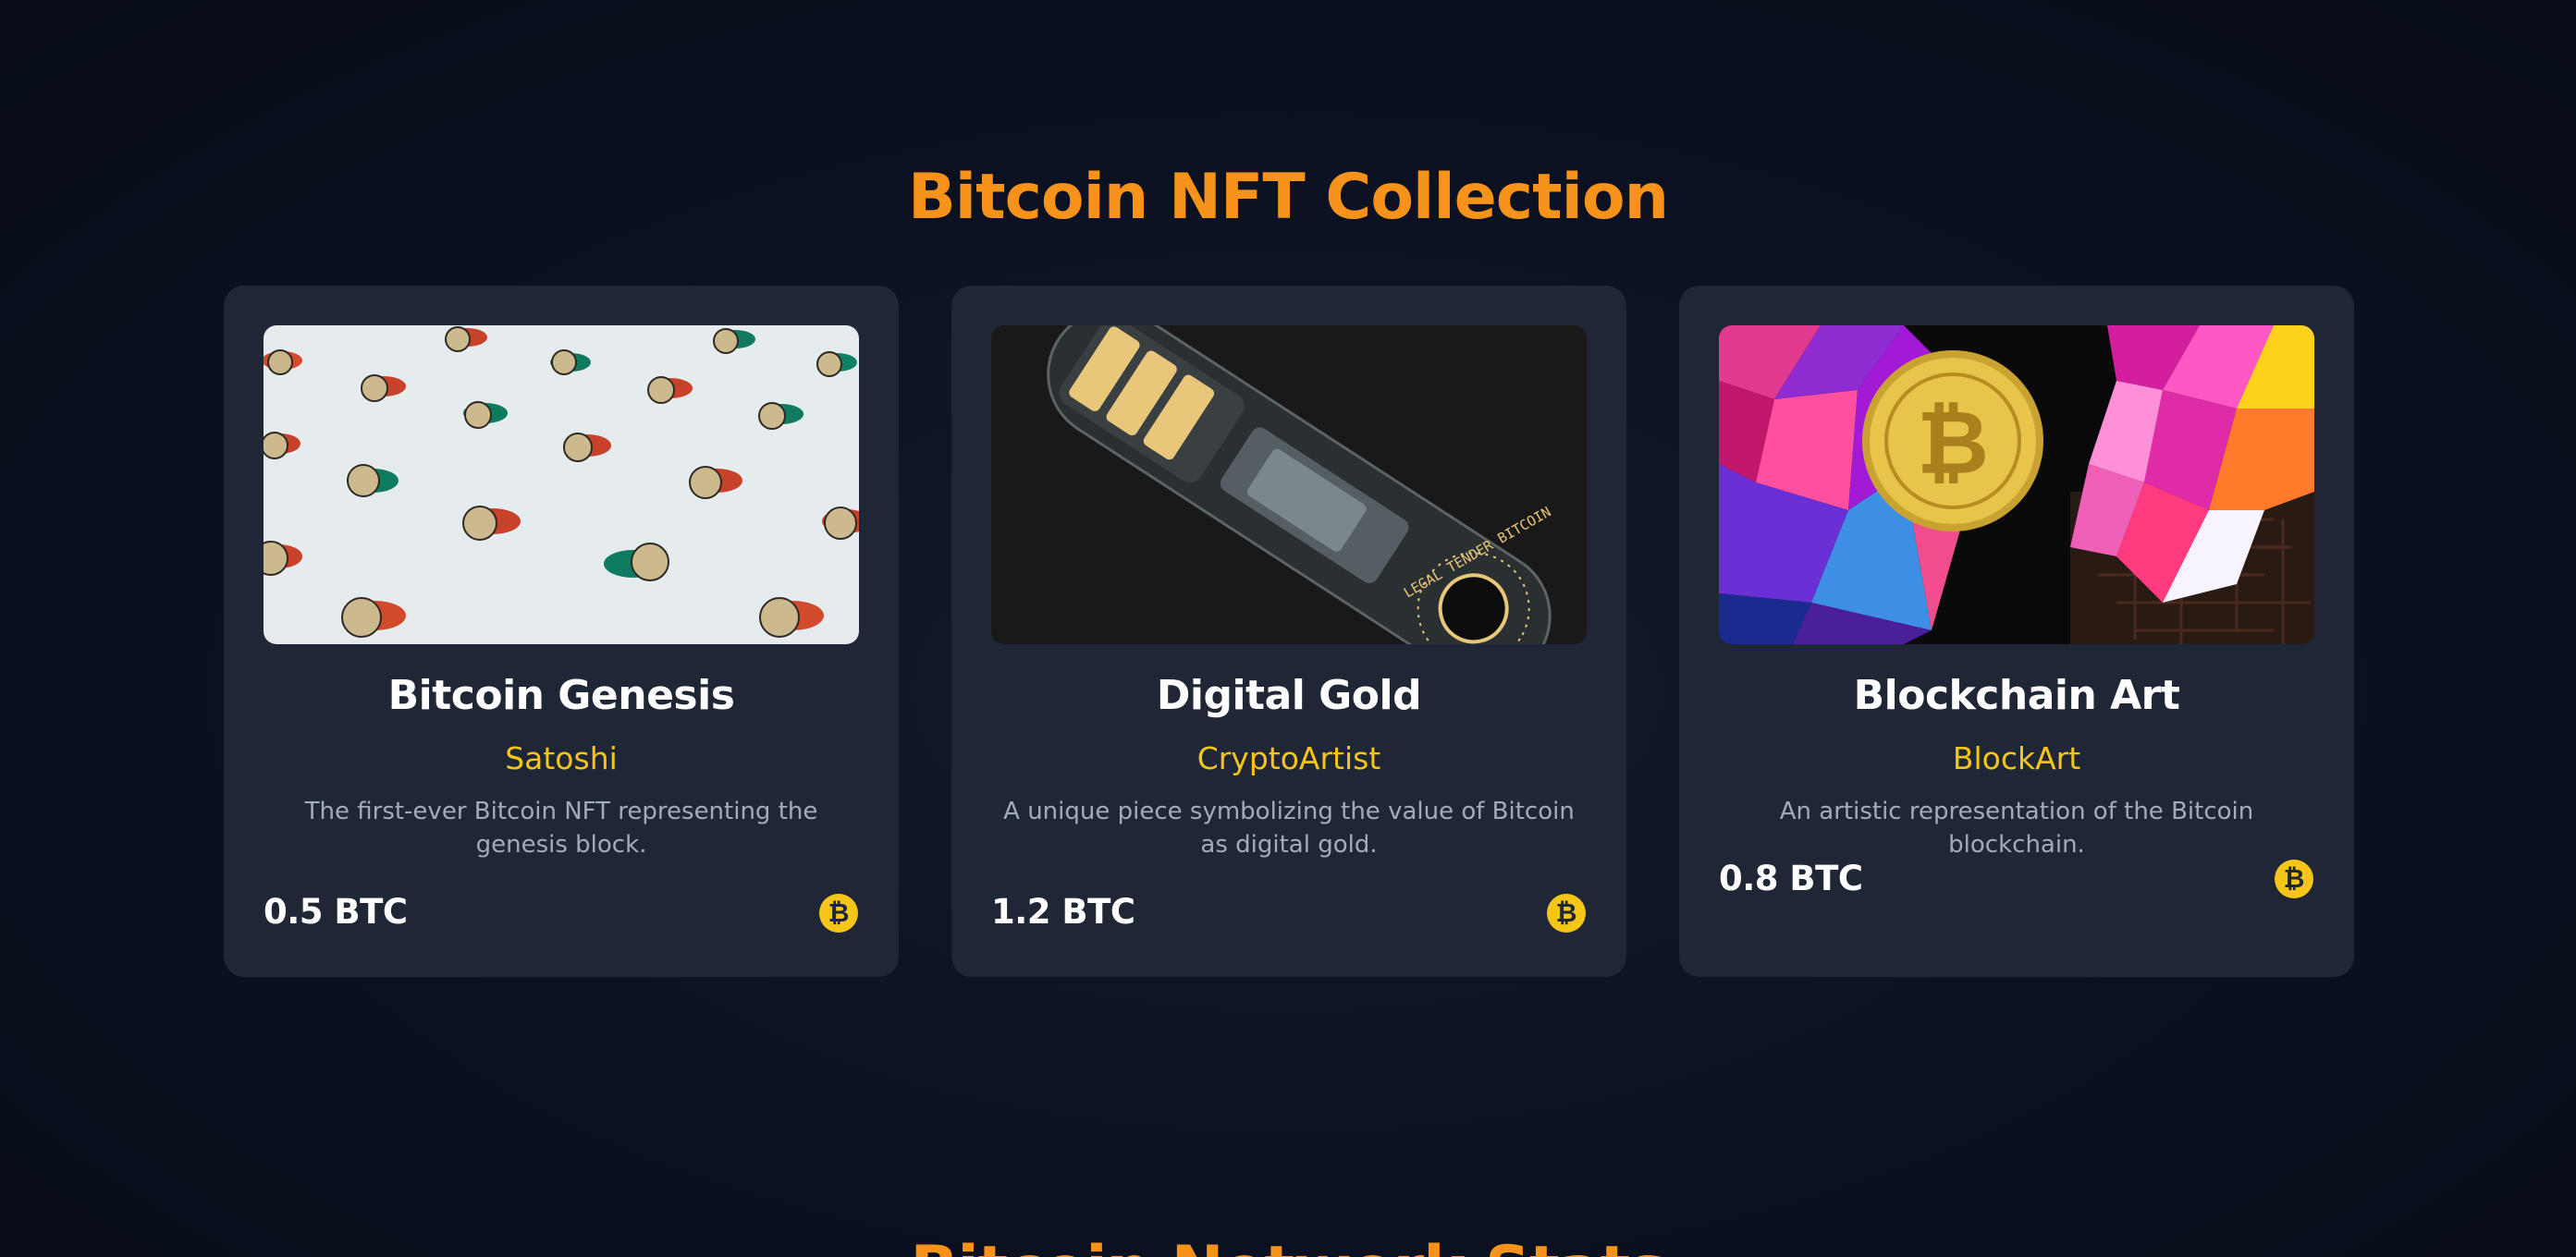 The image size is (2576, 1257). Describe the element at coordinates (336, 912) in the screenshot. I see `nft-price: 0.5 BTC` at that location.